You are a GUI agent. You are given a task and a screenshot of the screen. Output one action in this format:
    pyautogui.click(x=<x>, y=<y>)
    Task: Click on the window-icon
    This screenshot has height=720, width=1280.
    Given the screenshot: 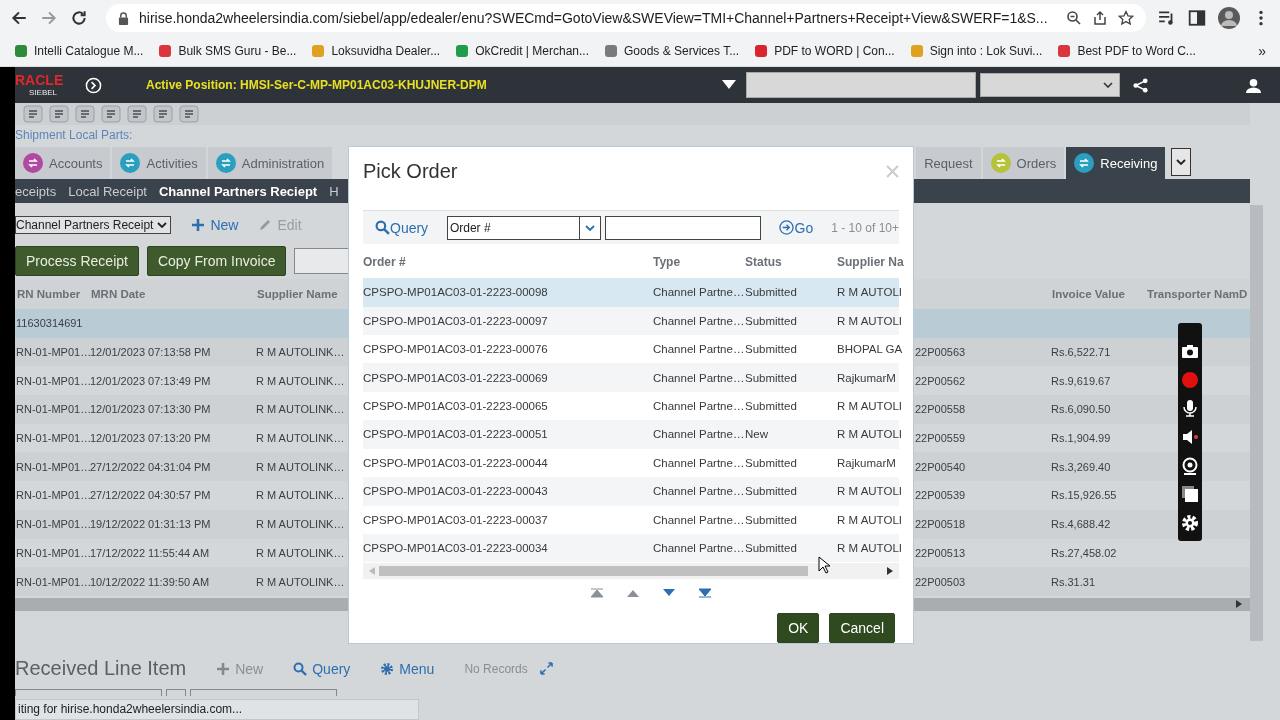 What is the action you would take?
    pyautogui.click(x=1190, y=494)
    